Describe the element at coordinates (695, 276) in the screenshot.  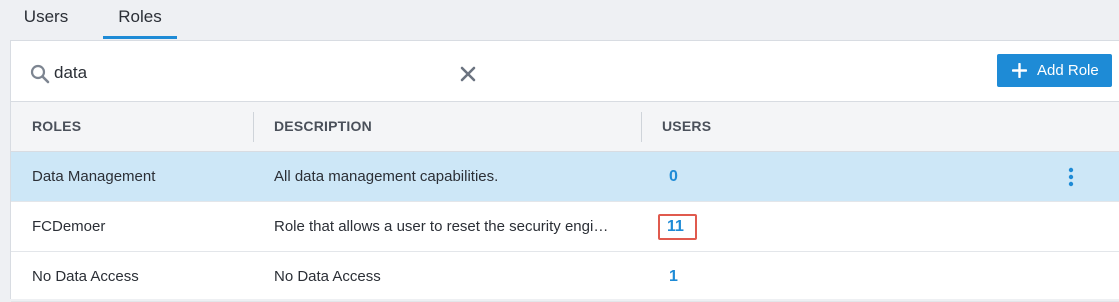
I see `users-count-link: 1` at that location.